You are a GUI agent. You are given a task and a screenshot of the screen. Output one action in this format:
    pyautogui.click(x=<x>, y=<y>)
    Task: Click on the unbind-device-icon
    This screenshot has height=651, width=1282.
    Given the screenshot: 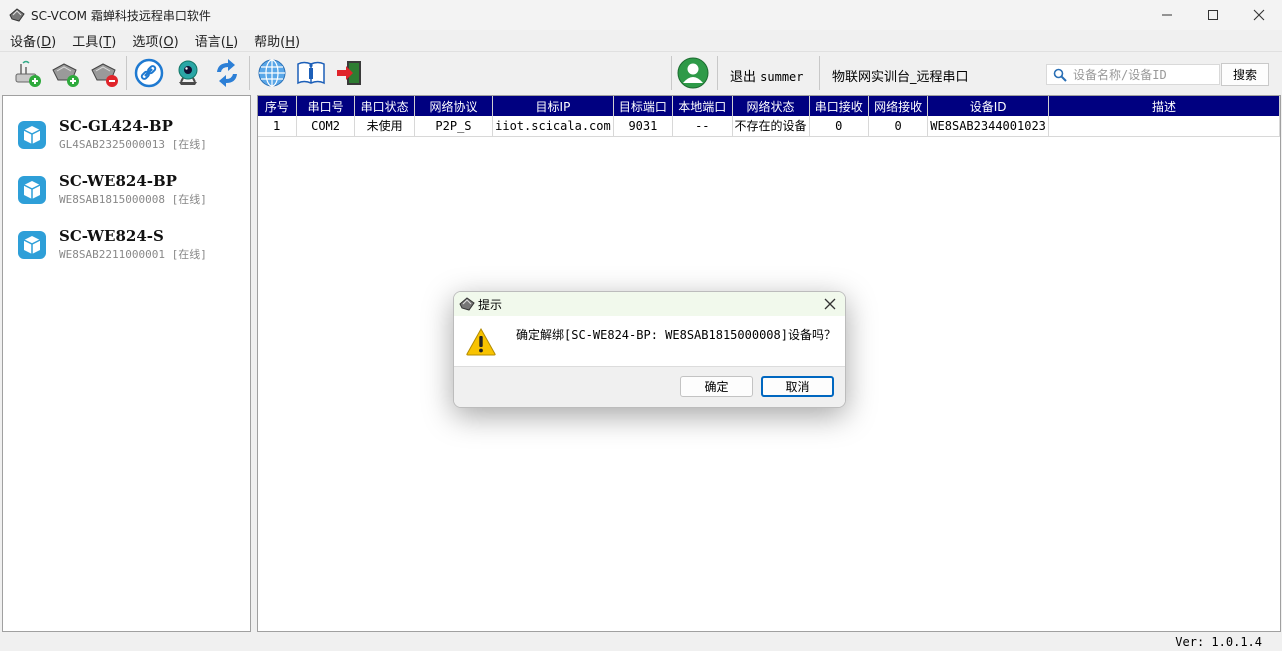 What is the action you would take?
    pyautogui.click(x=104, y=75)
    